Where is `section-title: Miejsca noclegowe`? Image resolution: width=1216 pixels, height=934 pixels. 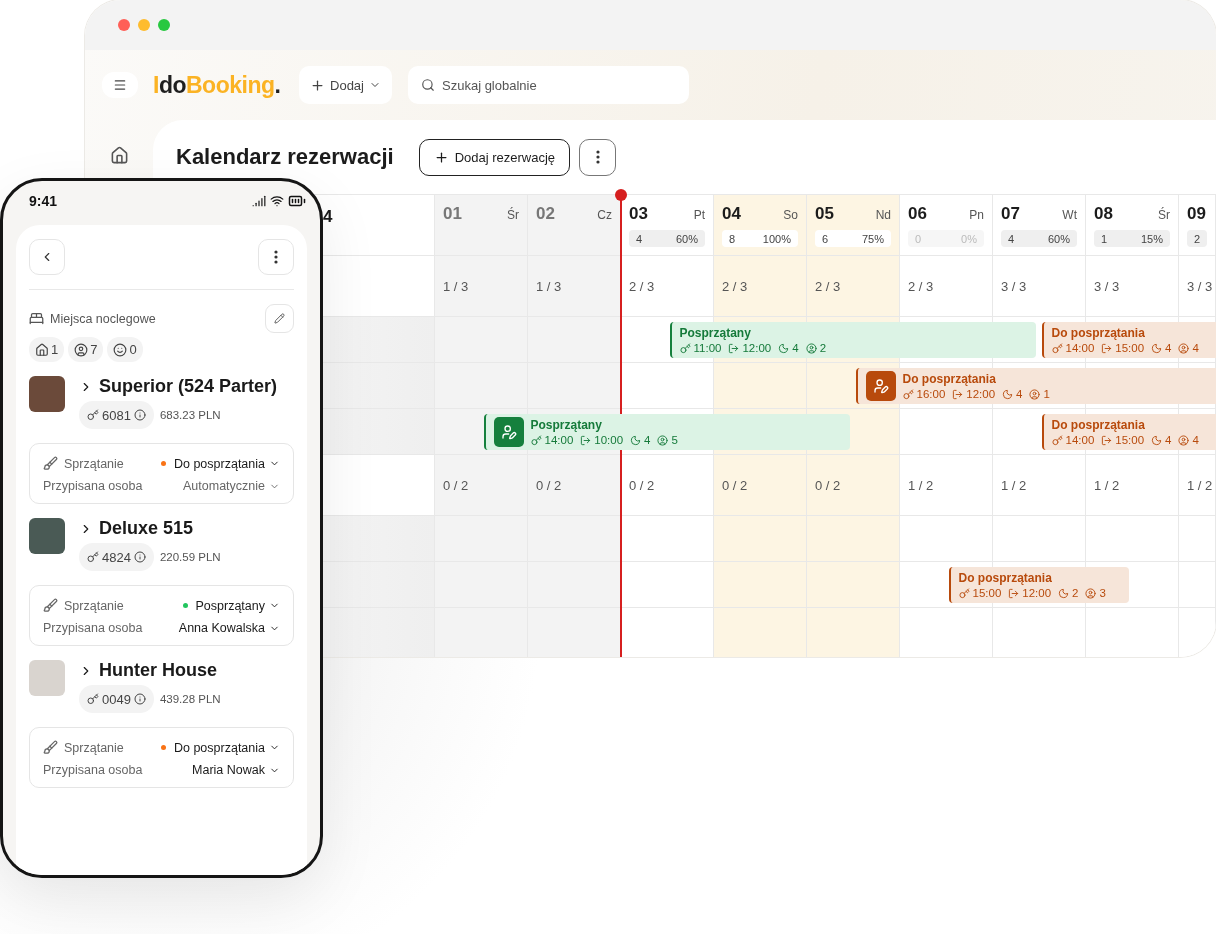
section-title: Miejsca noclegowe is located at coordinates (103, 318).